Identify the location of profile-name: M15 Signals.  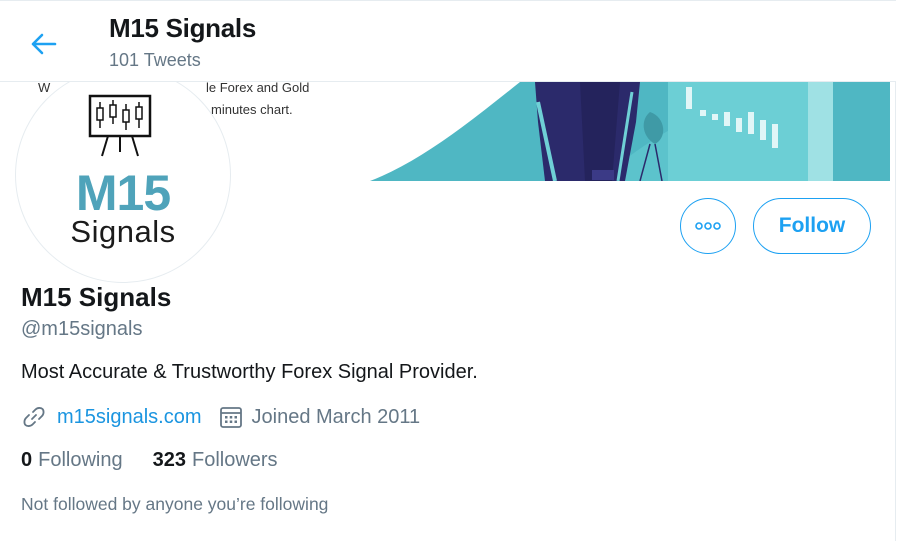
(96, 297).